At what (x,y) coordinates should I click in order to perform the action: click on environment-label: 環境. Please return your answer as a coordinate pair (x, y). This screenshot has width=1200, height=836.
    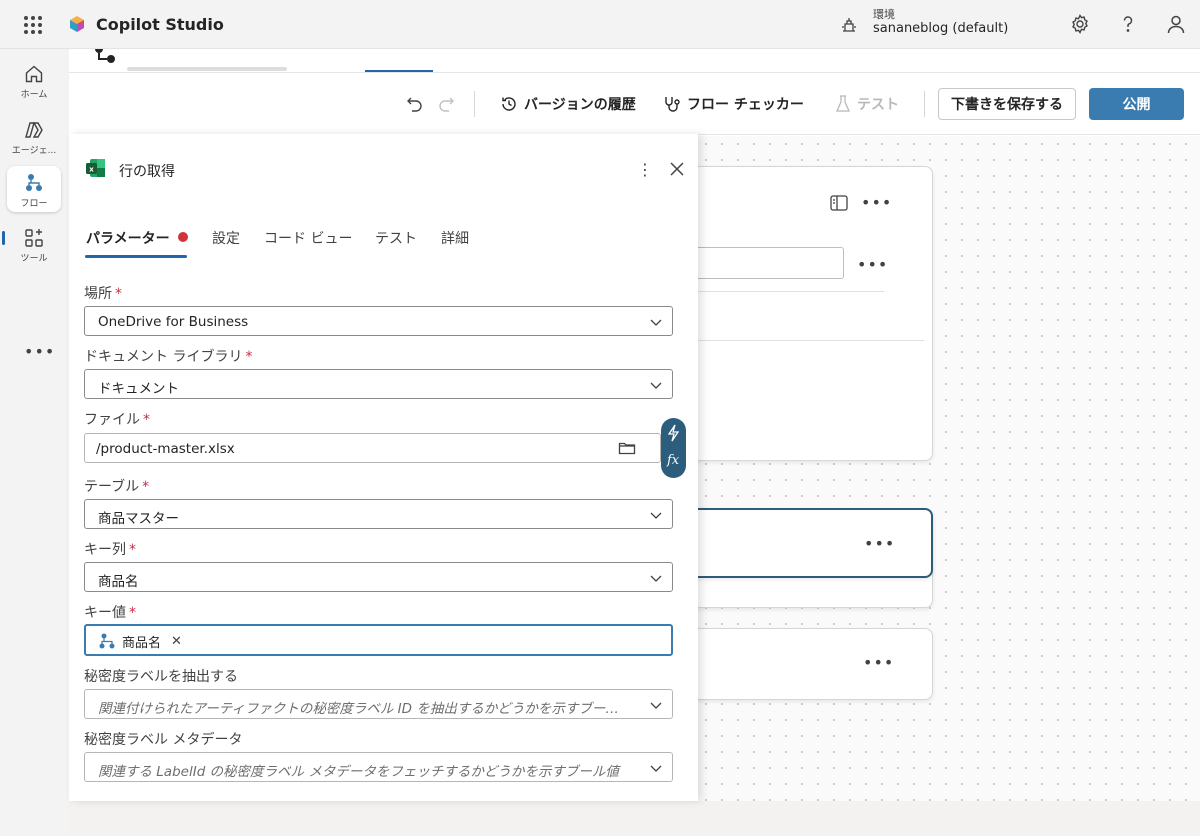
    Looking at the image, I should click on (884, 14).